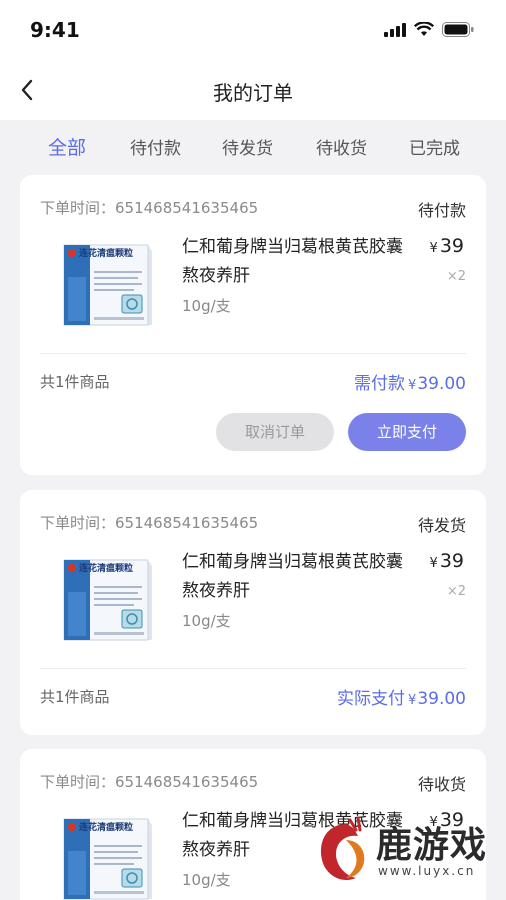  I want to click on tab-all: 全部, so click(67, 146).